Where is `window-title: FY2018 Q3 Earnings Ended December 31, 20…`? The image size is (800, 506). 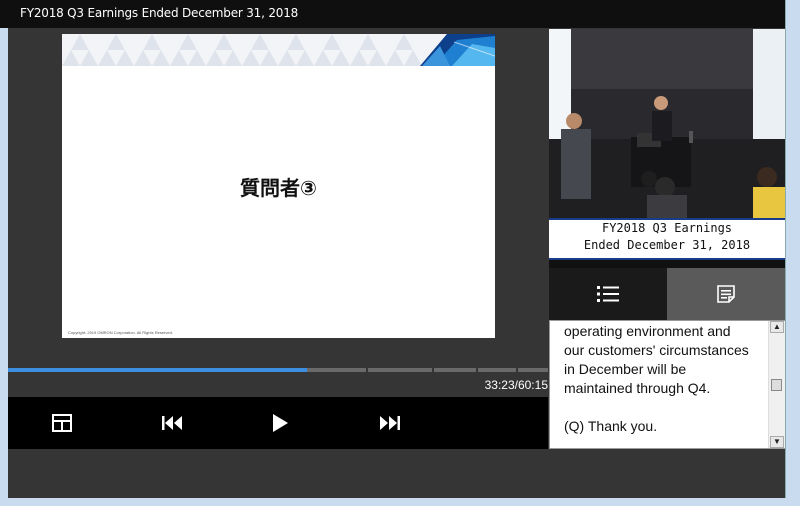 window-title: FY2018 Q3 Earnings Ended December 31, 20… is located at coordinates (159, 13).